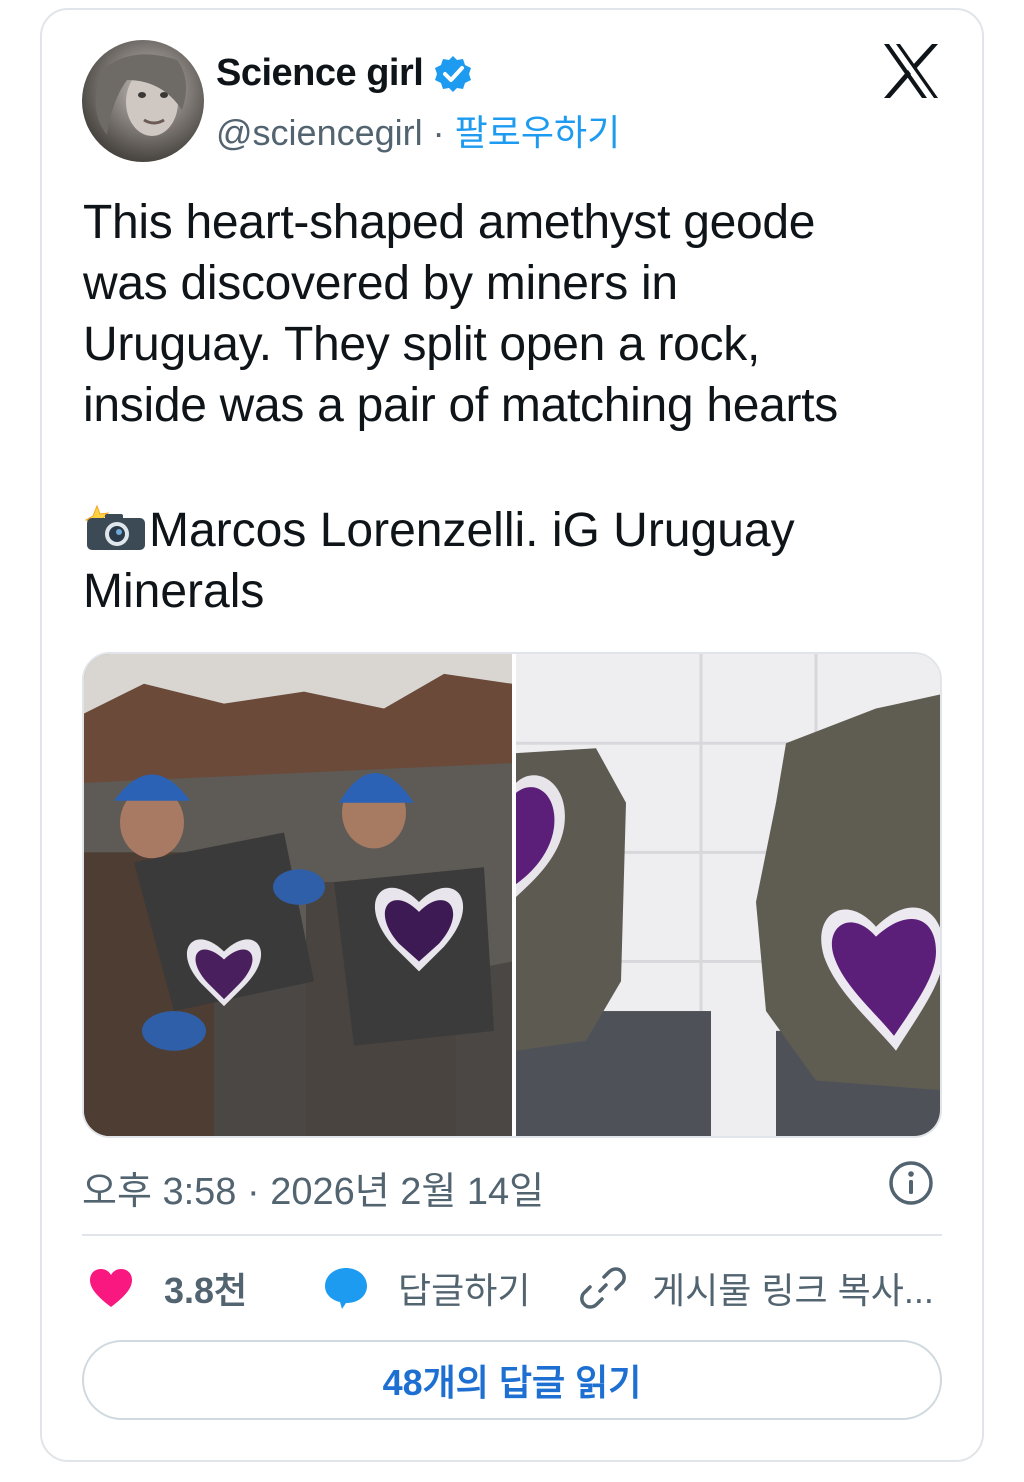  I want to click on reply-bubble-icon, so click(346, 1288).